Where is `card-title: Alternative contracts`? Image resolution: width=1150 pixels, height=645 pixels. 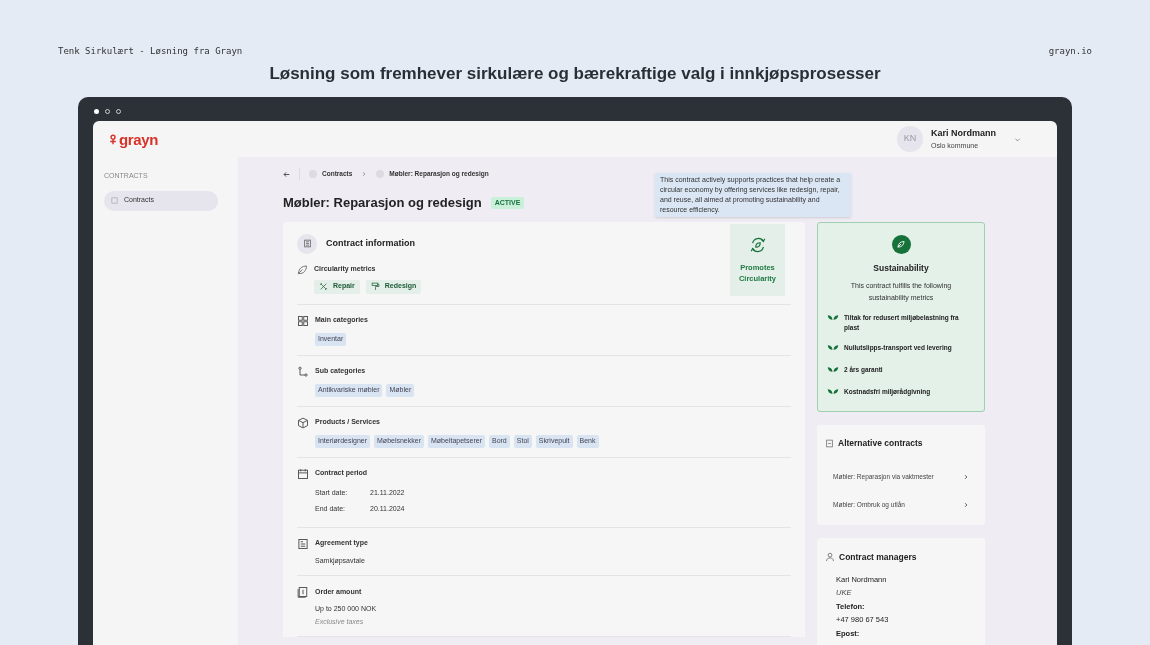
card-title: Alternative contracts is located at coordinates (880, 443).